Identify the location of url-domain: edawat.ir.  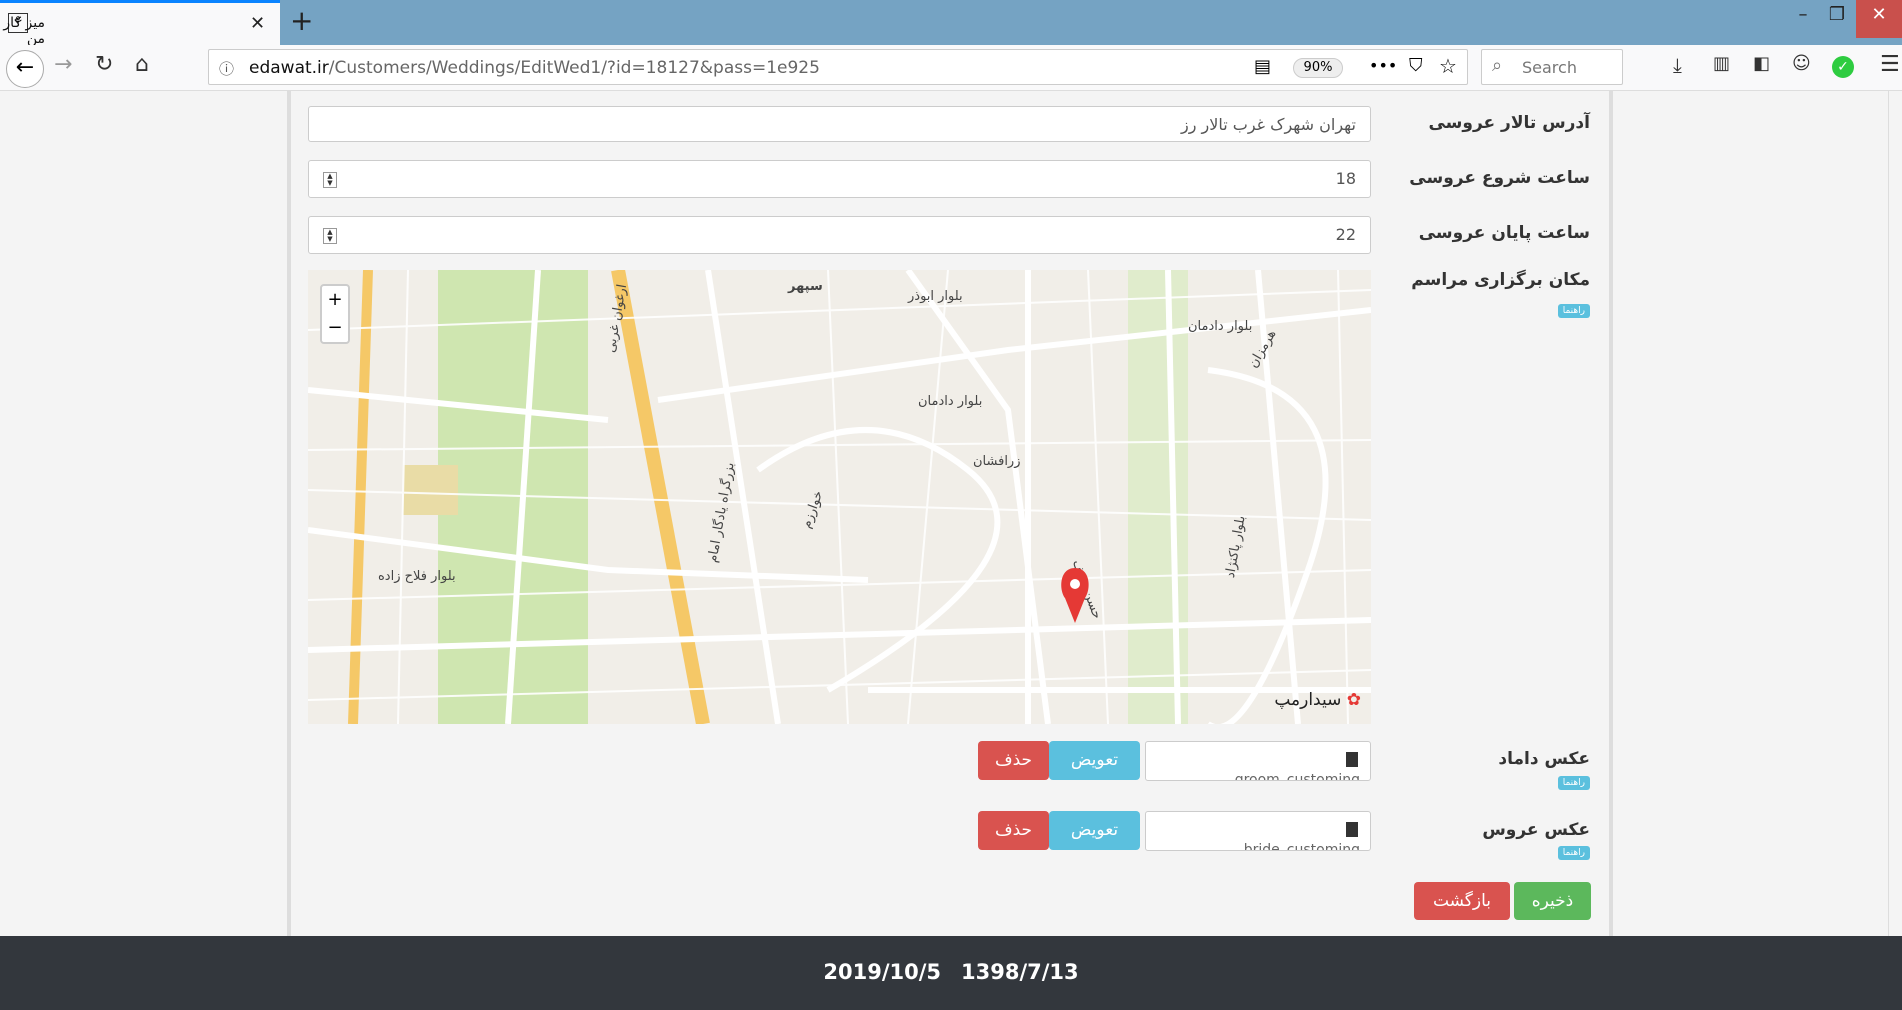
(289, 68).